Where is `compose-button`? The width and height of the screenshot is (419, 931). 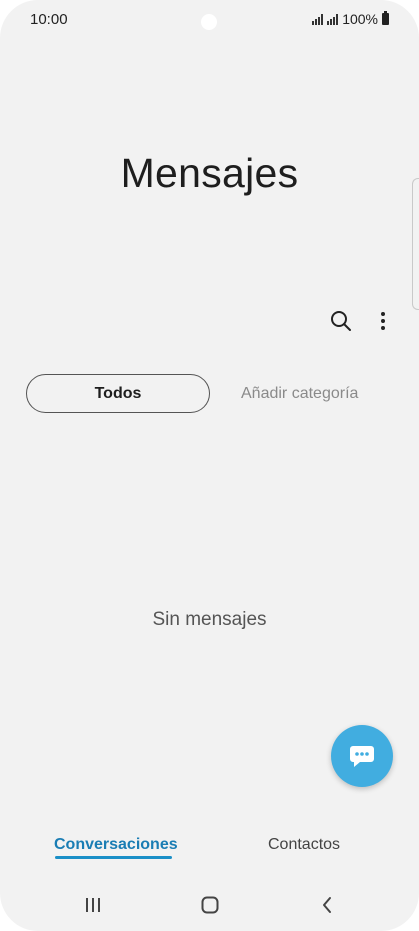
compose-button is located at coordinates (362, 756).